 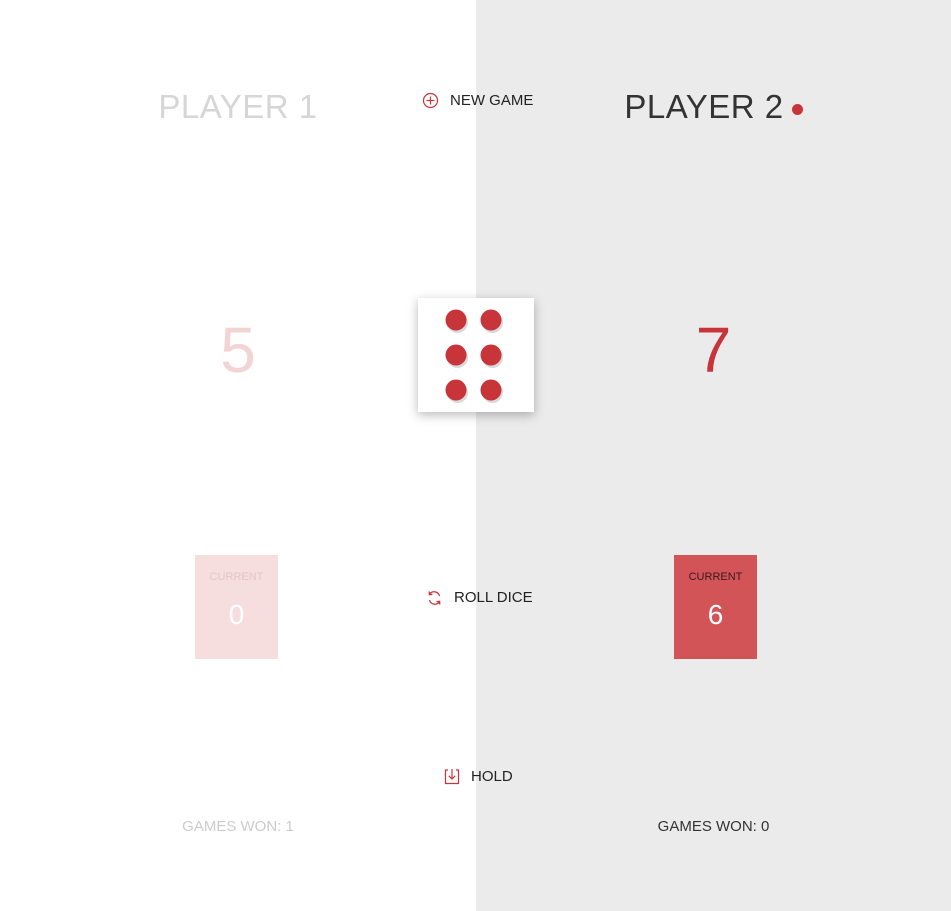 I want to click on player-1-current-score: 0, so click(x=236, y=614).